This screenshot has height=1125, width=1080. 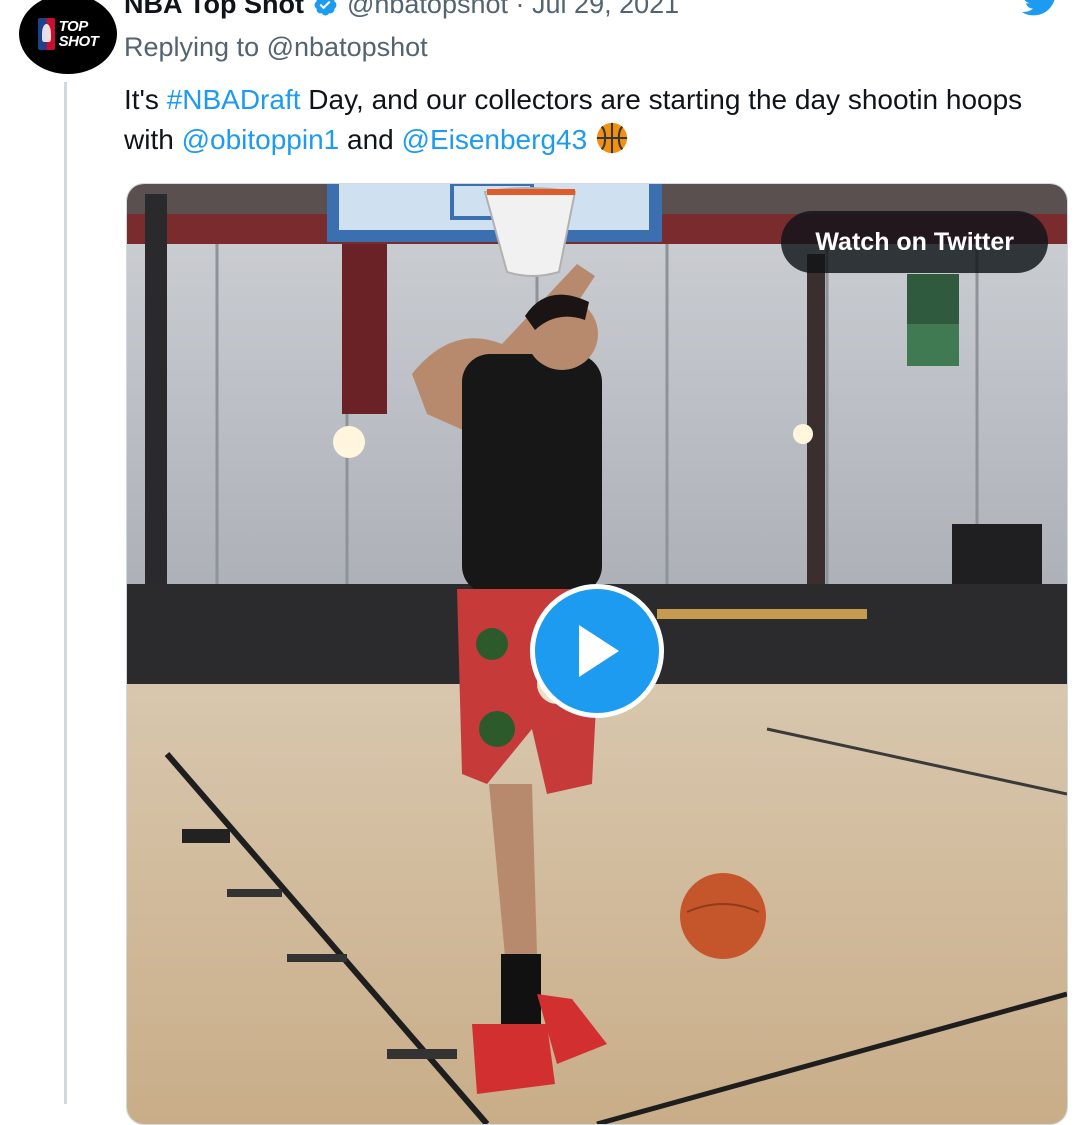 I want to click on replying-to: Replying to @nbatopshot, so click(x=276, y=47).